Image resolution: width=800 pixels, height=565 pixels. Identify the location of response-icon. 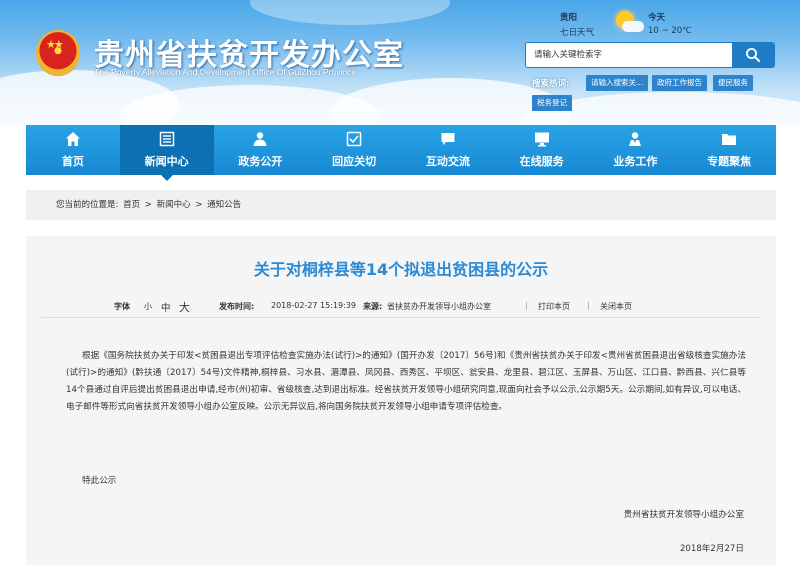
(354, 139).